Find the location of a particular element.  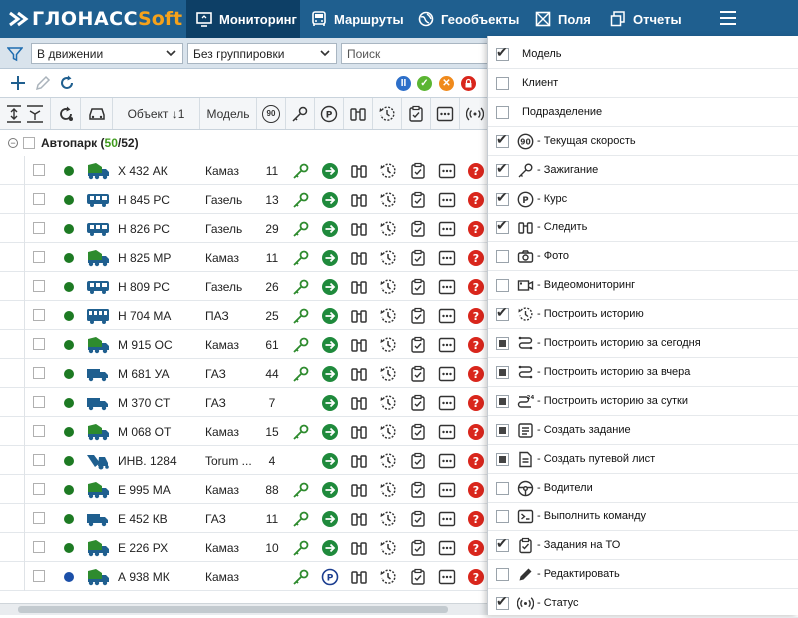

object-name: М 370 СТ is located at coordinates (144, 403).